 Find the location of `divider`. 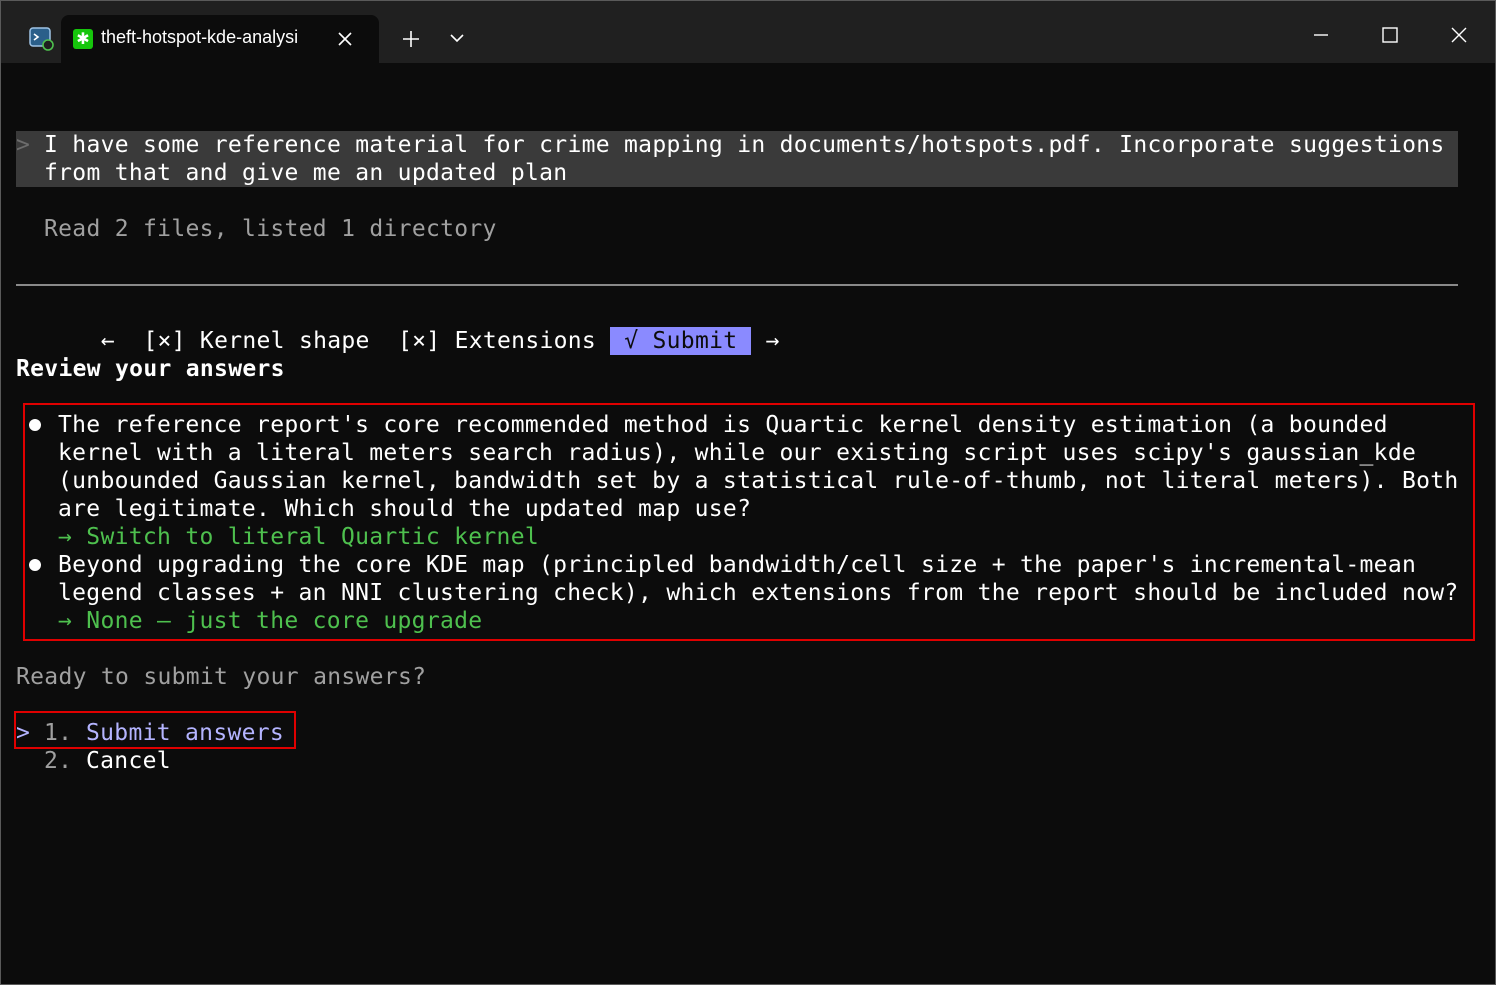

divider is located at coordinates (737, 285).